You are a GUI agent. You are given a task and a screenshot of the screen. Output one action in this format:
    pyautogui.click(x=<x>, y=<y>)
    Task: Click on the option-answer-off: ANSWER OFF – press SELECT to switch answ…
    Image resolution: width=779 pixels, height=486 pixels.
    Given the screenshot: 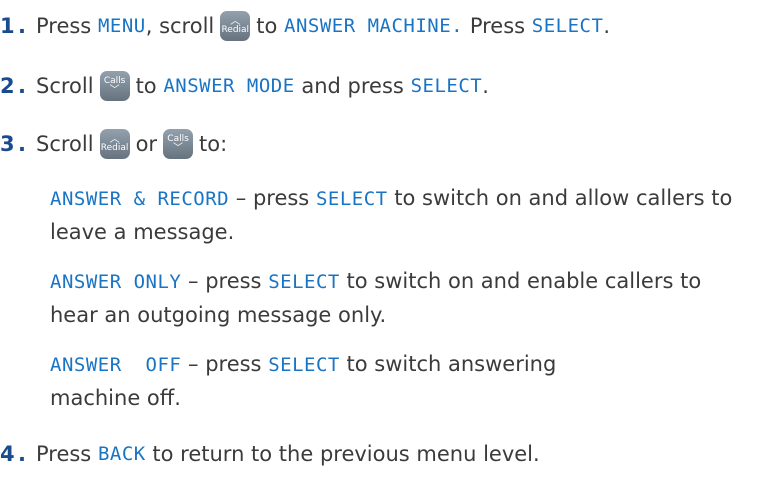 What is the action you would take?
    pyautogui.click(x=310, y=381)
    